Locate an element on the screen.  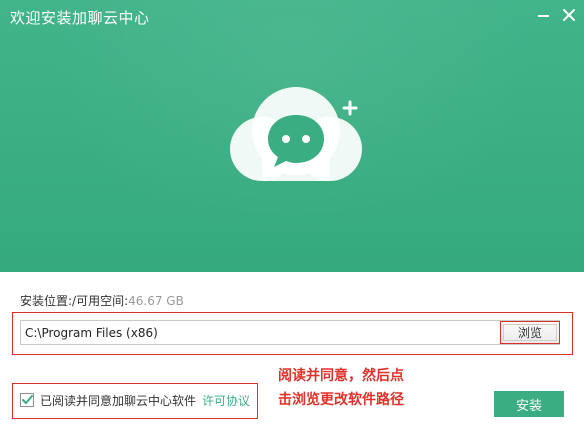
close-button is located at coordinates (569, 15).